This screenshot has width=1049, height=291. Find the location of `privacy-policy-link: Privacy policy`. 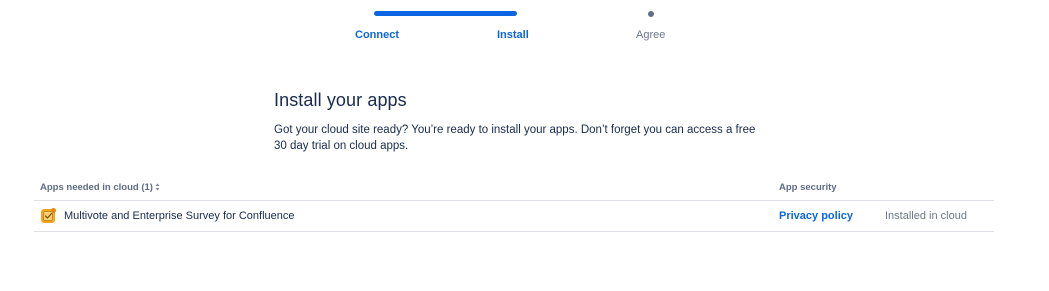

privacy-policy-link: Privacy policy is located at coordinates (816, 216).